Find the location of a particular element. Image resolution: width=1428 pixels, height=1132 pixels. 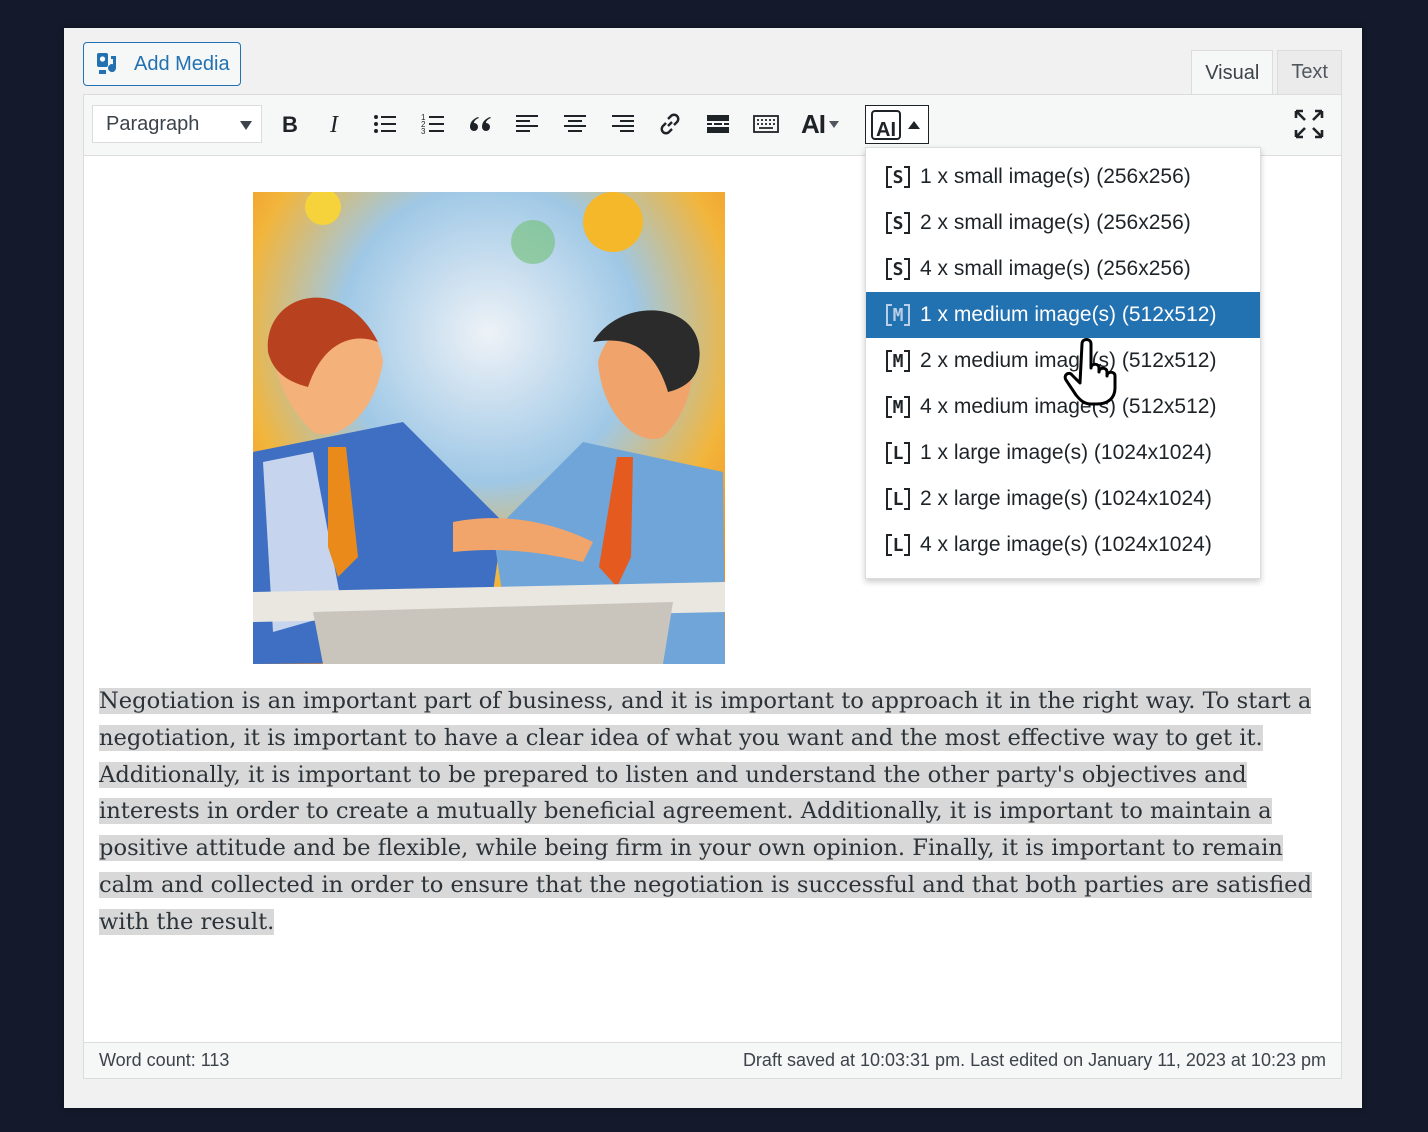

italic-button: I is located at coordinates (337, 124).